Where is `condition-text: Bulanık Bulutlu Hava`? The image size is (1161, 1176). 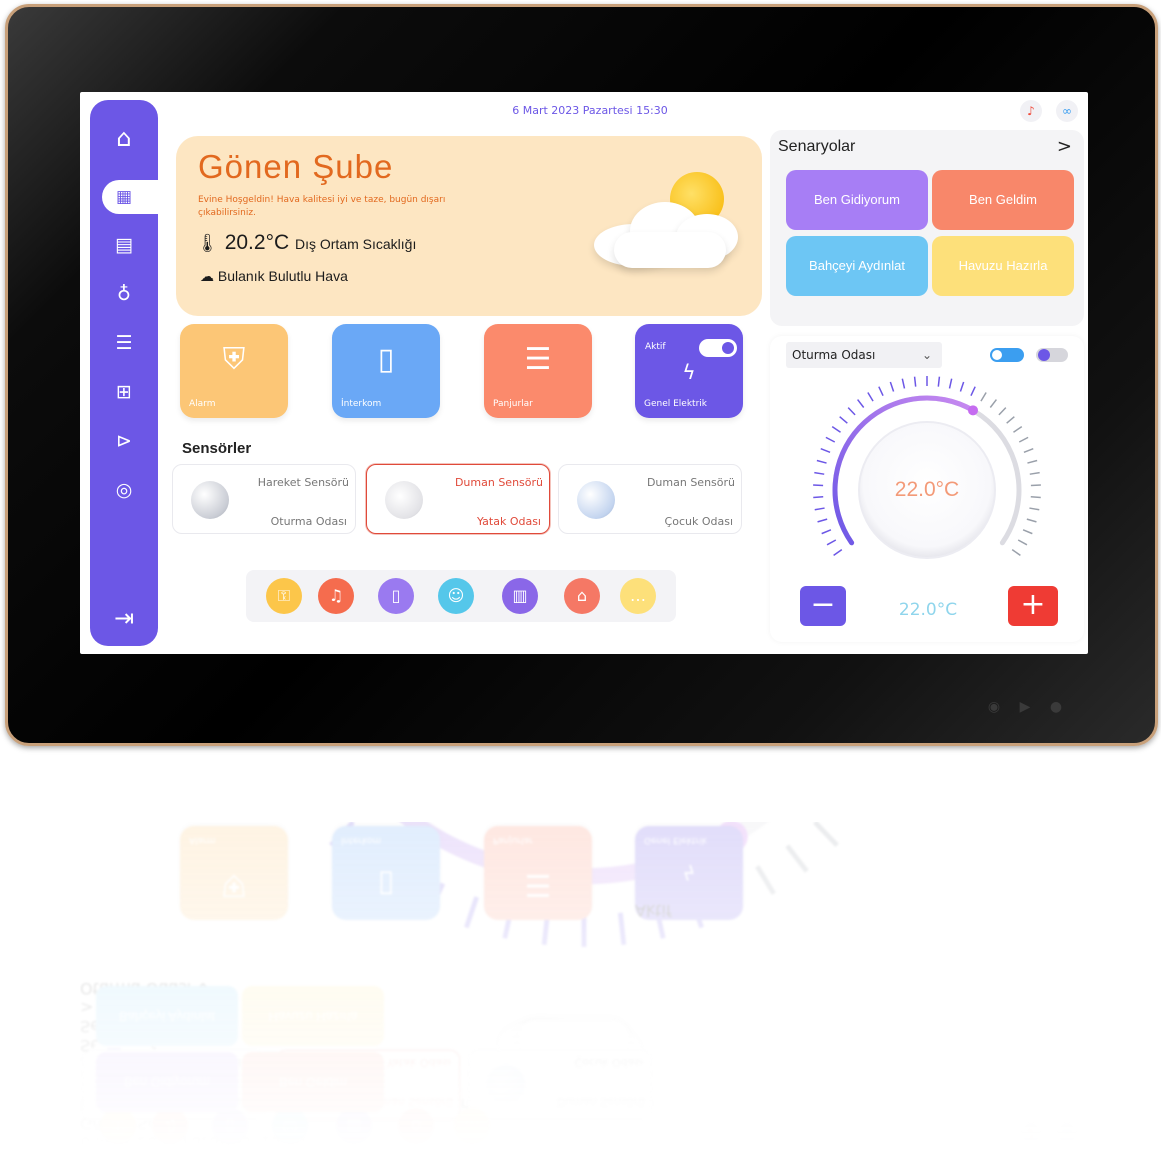 condition-text: Bulanık Bulutlu Hava is located at coordinates (282, 276).